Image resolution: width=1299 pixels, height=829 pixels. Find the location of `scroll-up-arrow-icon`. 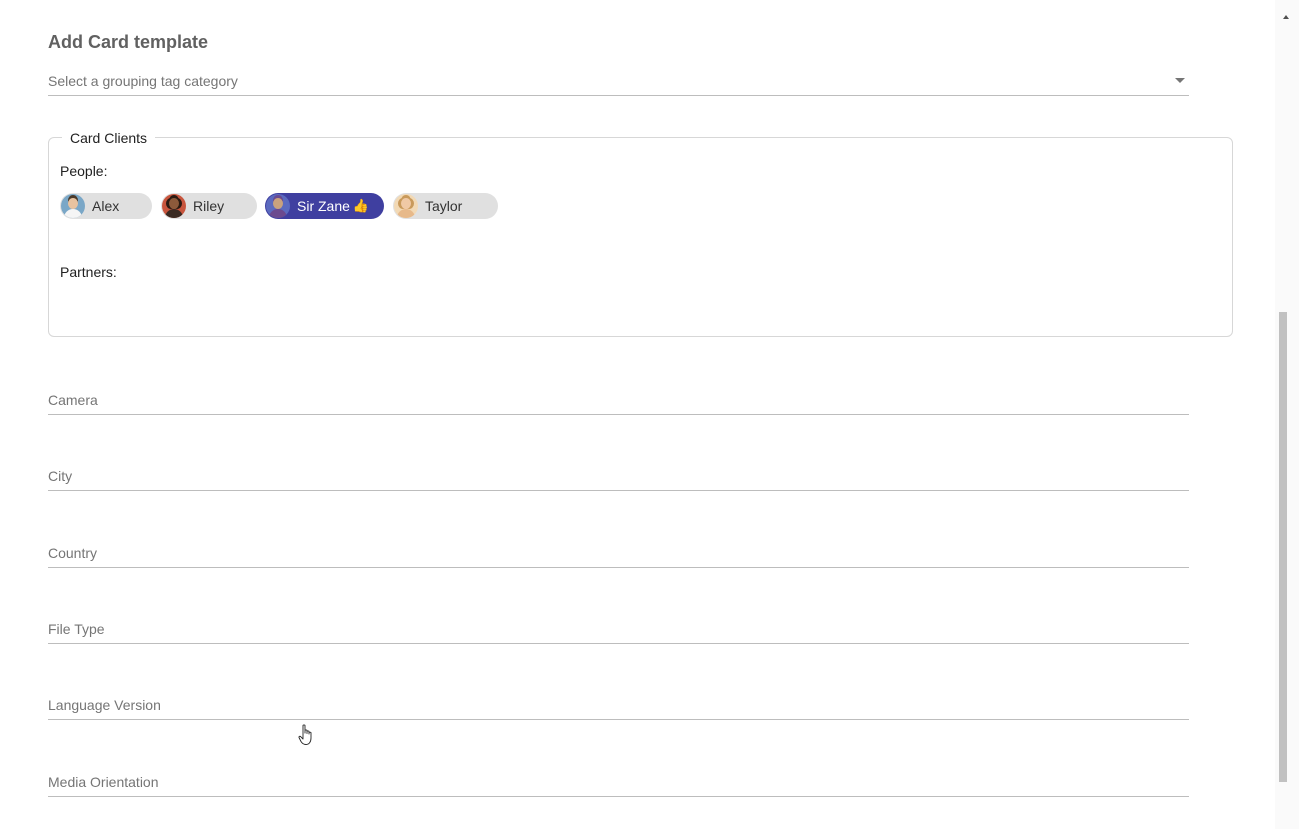

scroll-up-arrow-icon is located at coordinates (1286, 17).